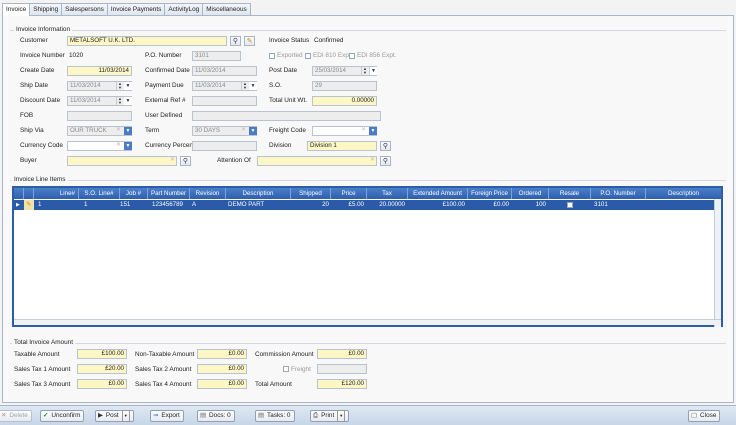 This screenshot has width=736, height=425. I want to click on so-field: 29, so click(344, 86).